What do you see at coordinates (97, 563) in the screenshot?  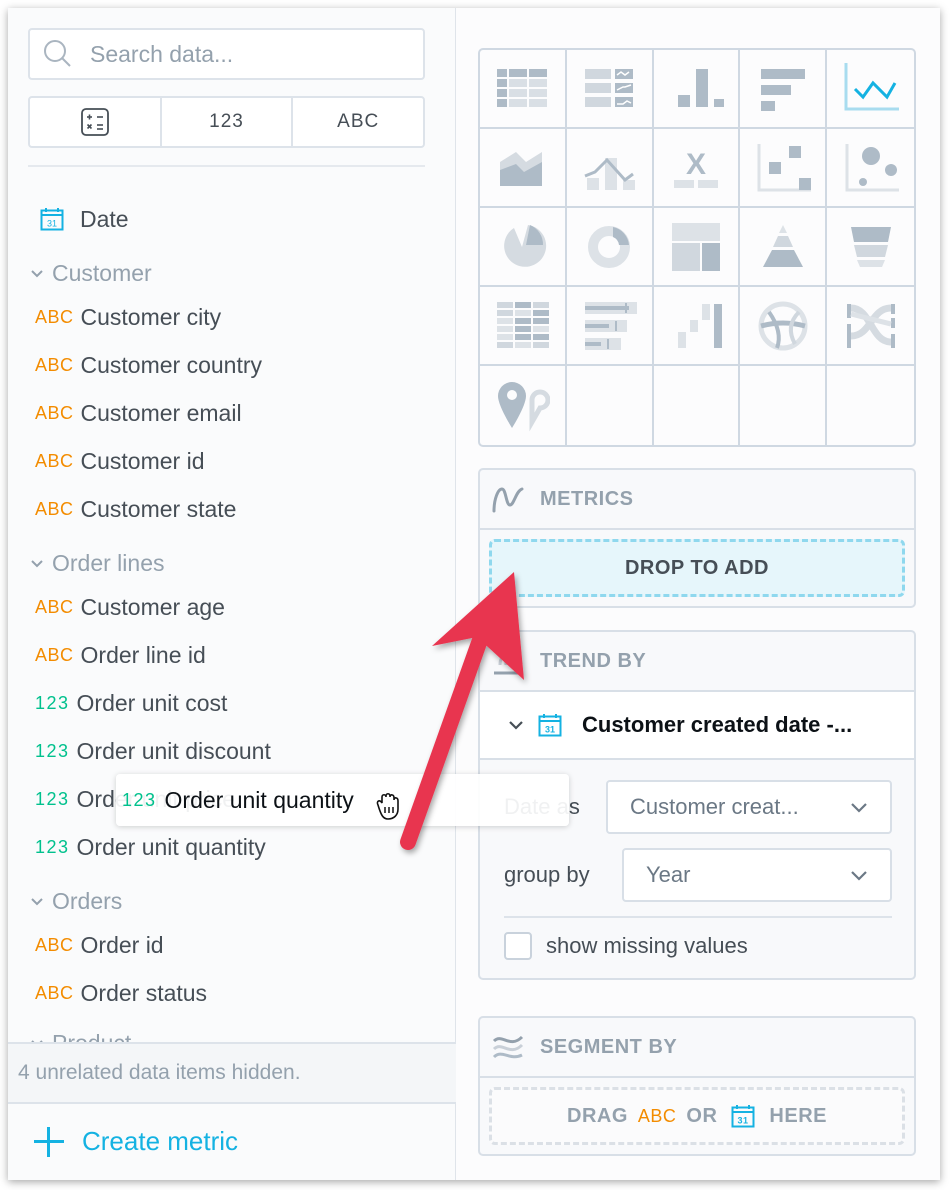 I see `group-order-lines: Order lines` at bounding box center [97, 563].